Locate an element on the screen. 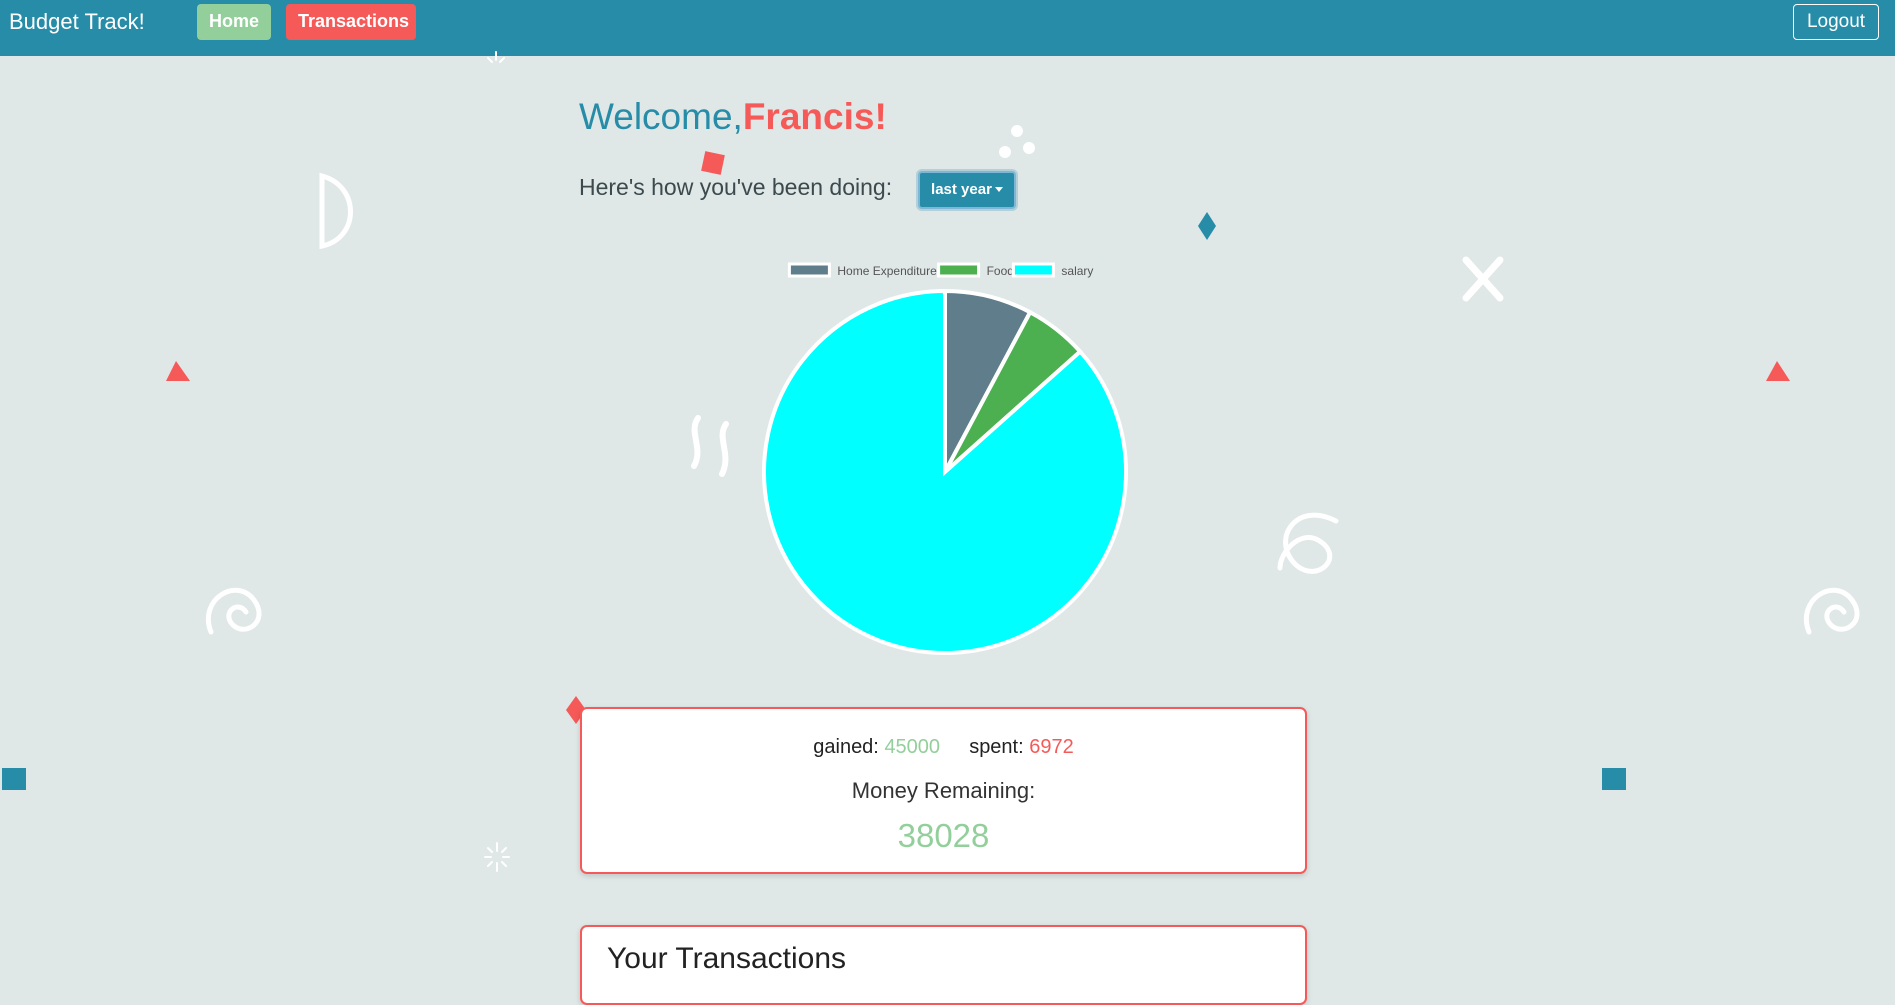 The width and height of the screenshot is (1895, 1005). legend-item-home-expenditure: Home Expenditure is located at coordinates (862, 270).